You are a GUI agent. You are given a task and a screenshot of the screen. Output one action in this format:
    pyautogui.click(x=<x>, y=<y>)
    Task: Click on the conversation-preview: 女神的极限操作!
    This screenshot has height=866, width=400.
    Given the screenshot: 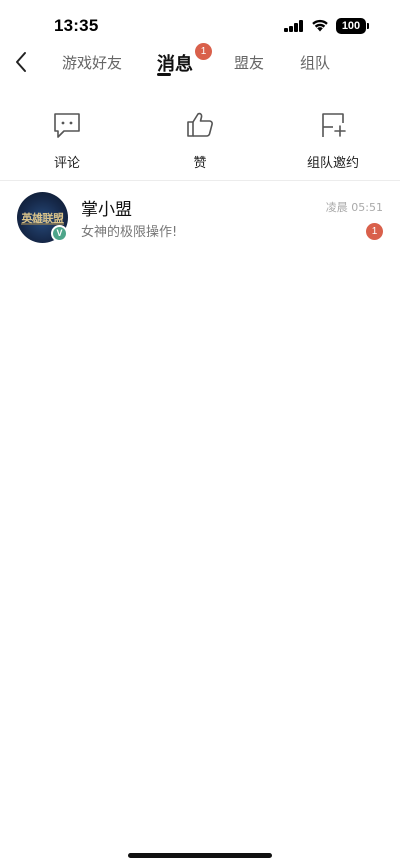 What is the action you would take?
    pyautogui.click(x=129, y=232)
    